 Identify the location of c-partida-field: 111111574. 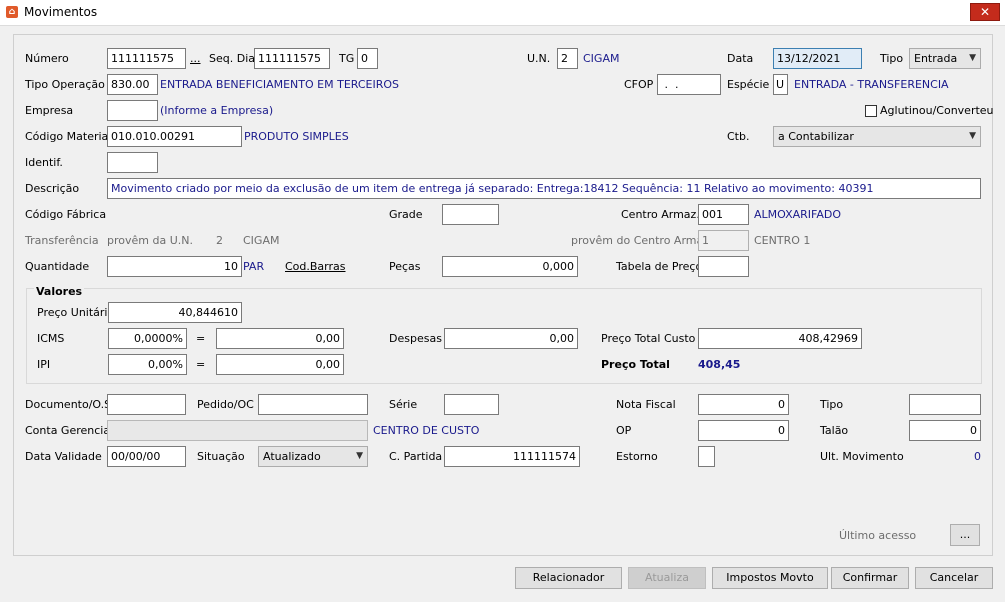
(512, 456).